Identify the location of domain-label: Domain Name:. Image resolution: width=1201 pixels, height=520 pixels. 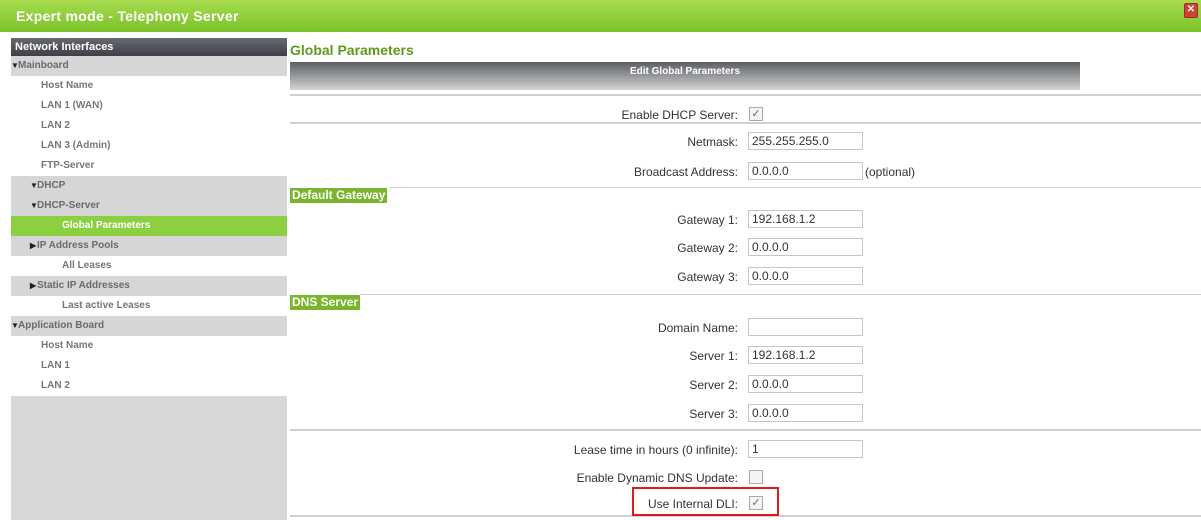
(697, 328).